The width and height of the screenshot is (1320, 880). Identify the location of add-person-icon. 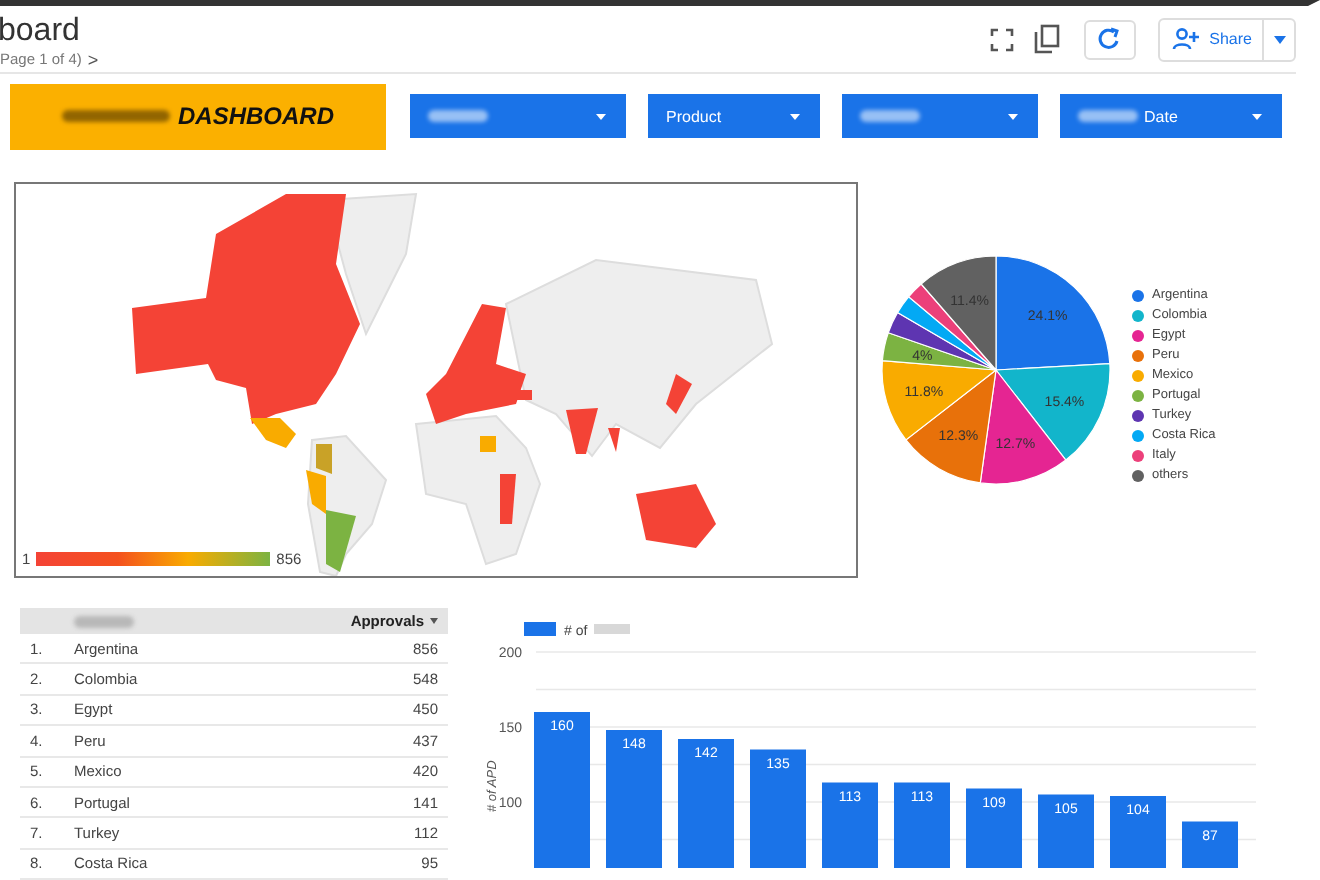
(1185, 39).